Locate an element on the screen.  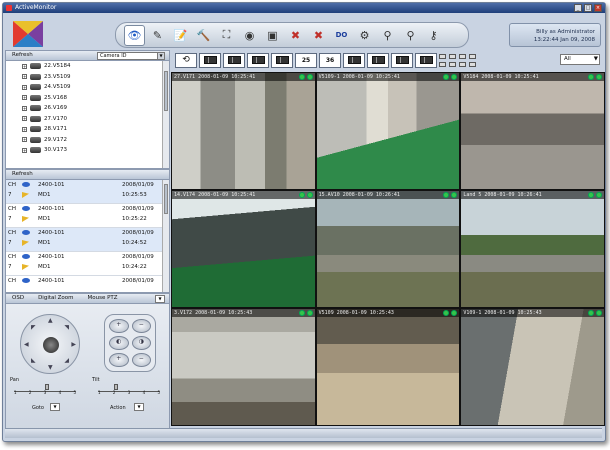
event-row: CH 7 2400-101 MD1 2008/01/09 10:24:22 is located at coordinates (87, 264).